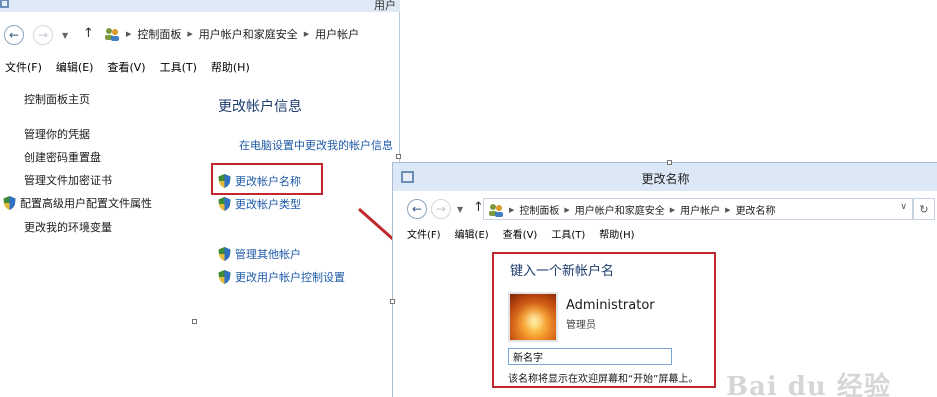 The width and height of the screenshot is (937, 397). What do you see at coordinates (268, 254) in the screenshot?
I see `link-label: 管理其他帐户` at bounding box center [268, 254].